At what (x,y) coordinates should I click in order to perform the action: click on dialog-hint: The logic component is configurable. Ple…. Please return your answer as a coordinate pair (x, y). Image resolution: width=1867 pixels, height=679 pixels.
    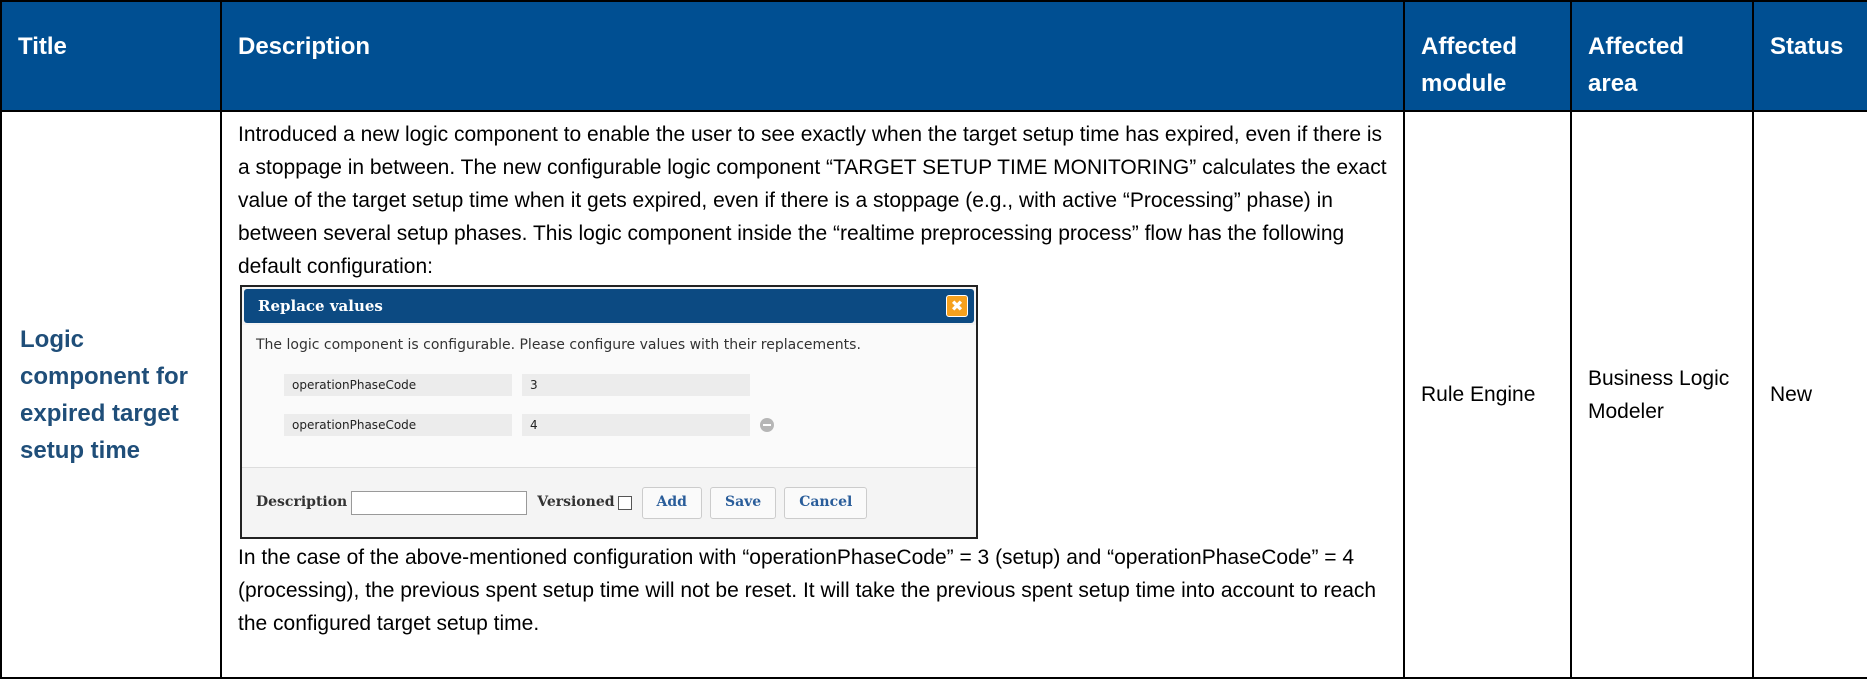
    Looking at the image, I should click on (558, 345).